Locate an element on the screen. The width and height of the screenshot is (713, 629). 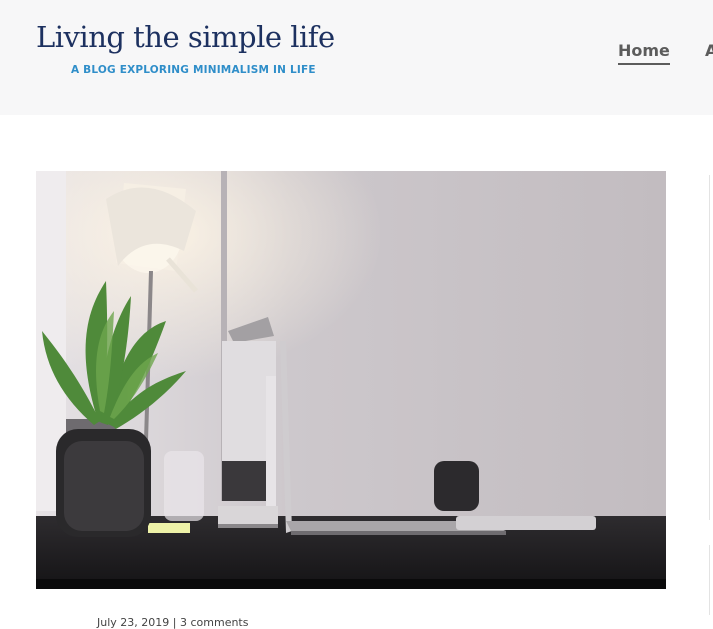
comments-link: 3 comments is located at coordinates (214, 622).